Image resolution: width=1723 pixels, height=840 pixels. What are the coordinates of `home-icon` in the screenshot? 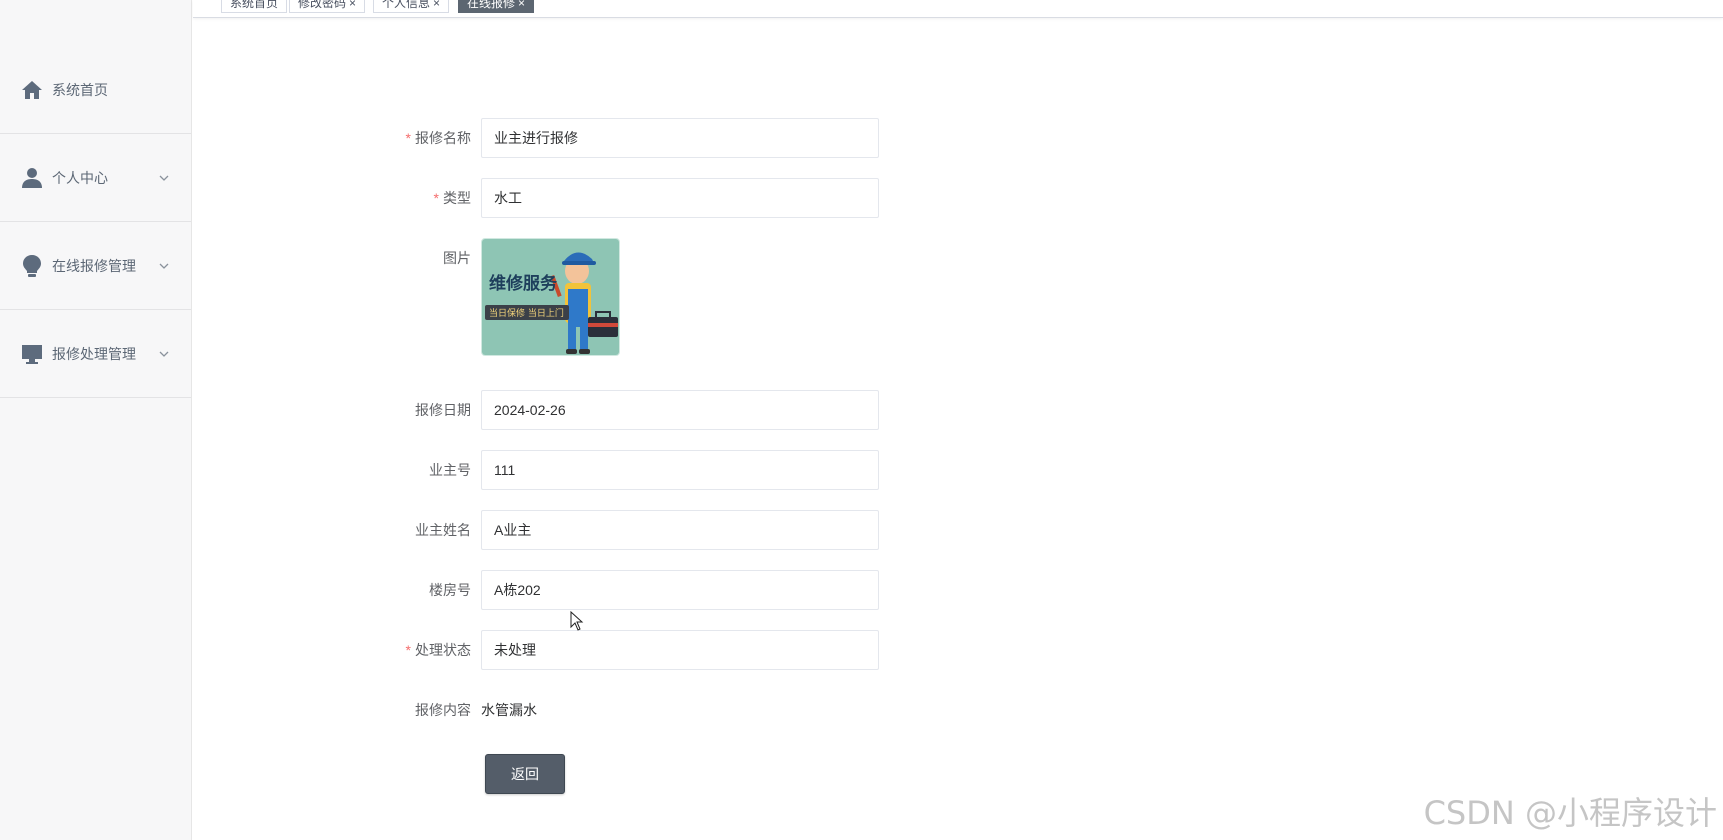 It's located at (32, 90).